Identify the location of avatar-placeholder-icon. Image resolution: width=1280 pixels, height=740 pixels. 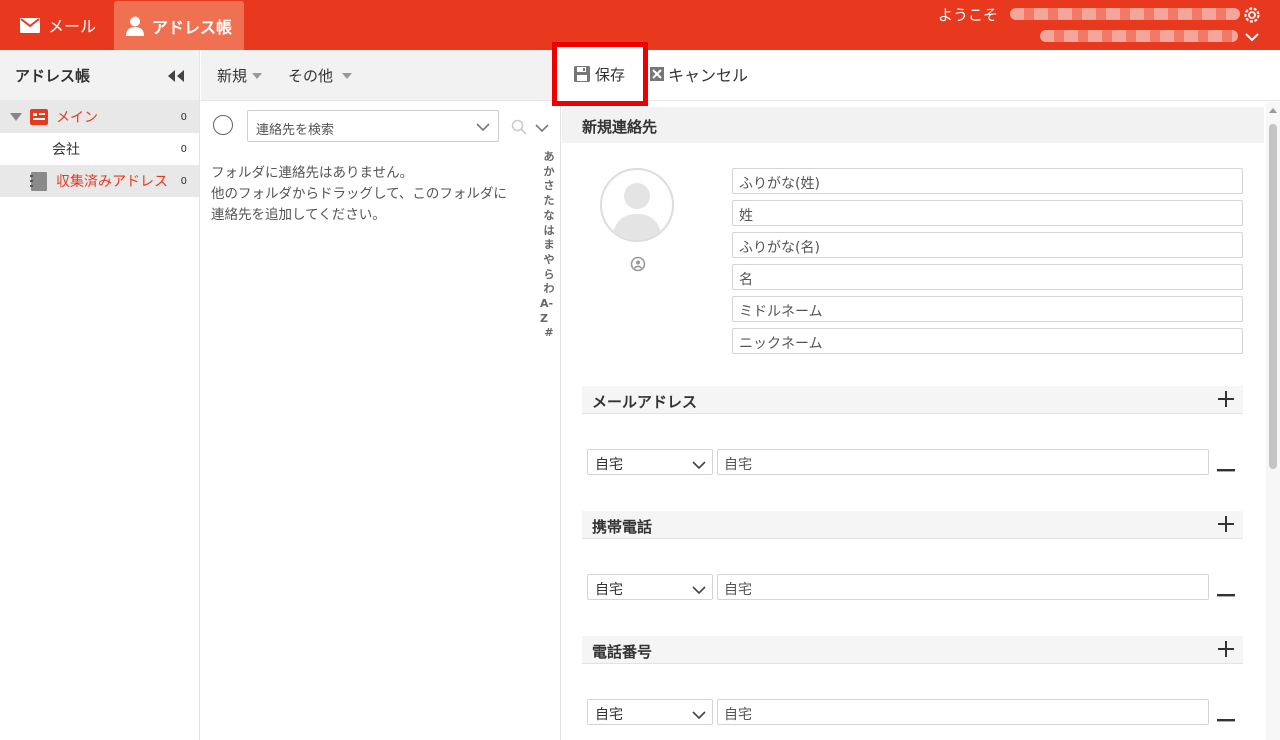
(637, 211).